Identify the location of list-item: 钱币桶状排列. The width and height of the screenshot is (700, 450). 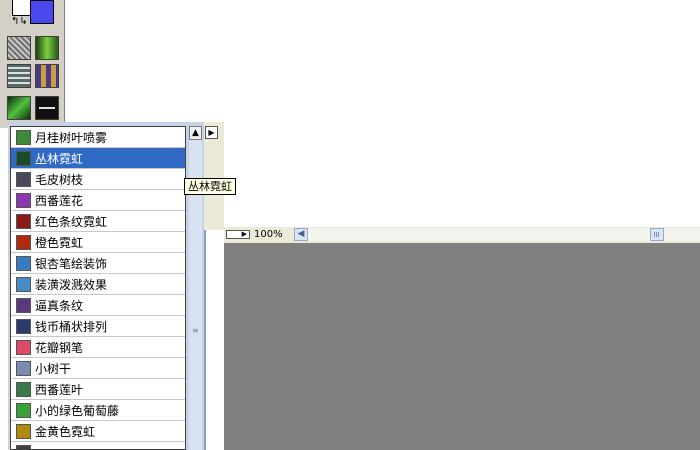
(98, 326).